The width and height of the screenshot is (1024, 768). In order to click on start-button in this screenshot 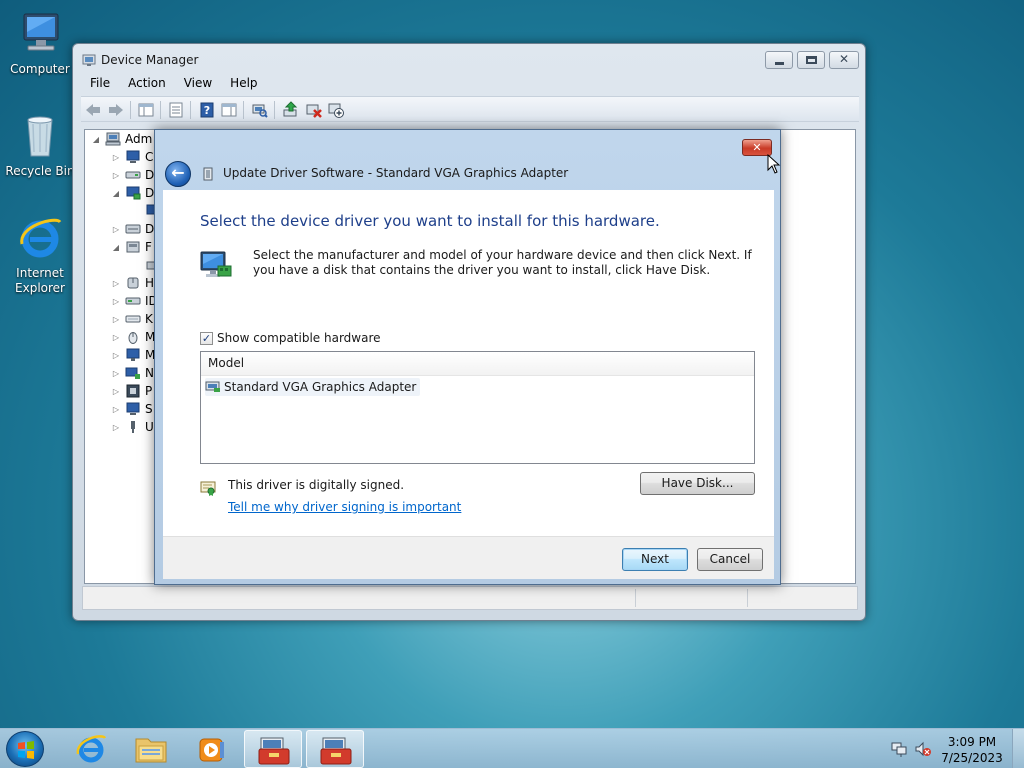, I will do `click(25, 749)`.